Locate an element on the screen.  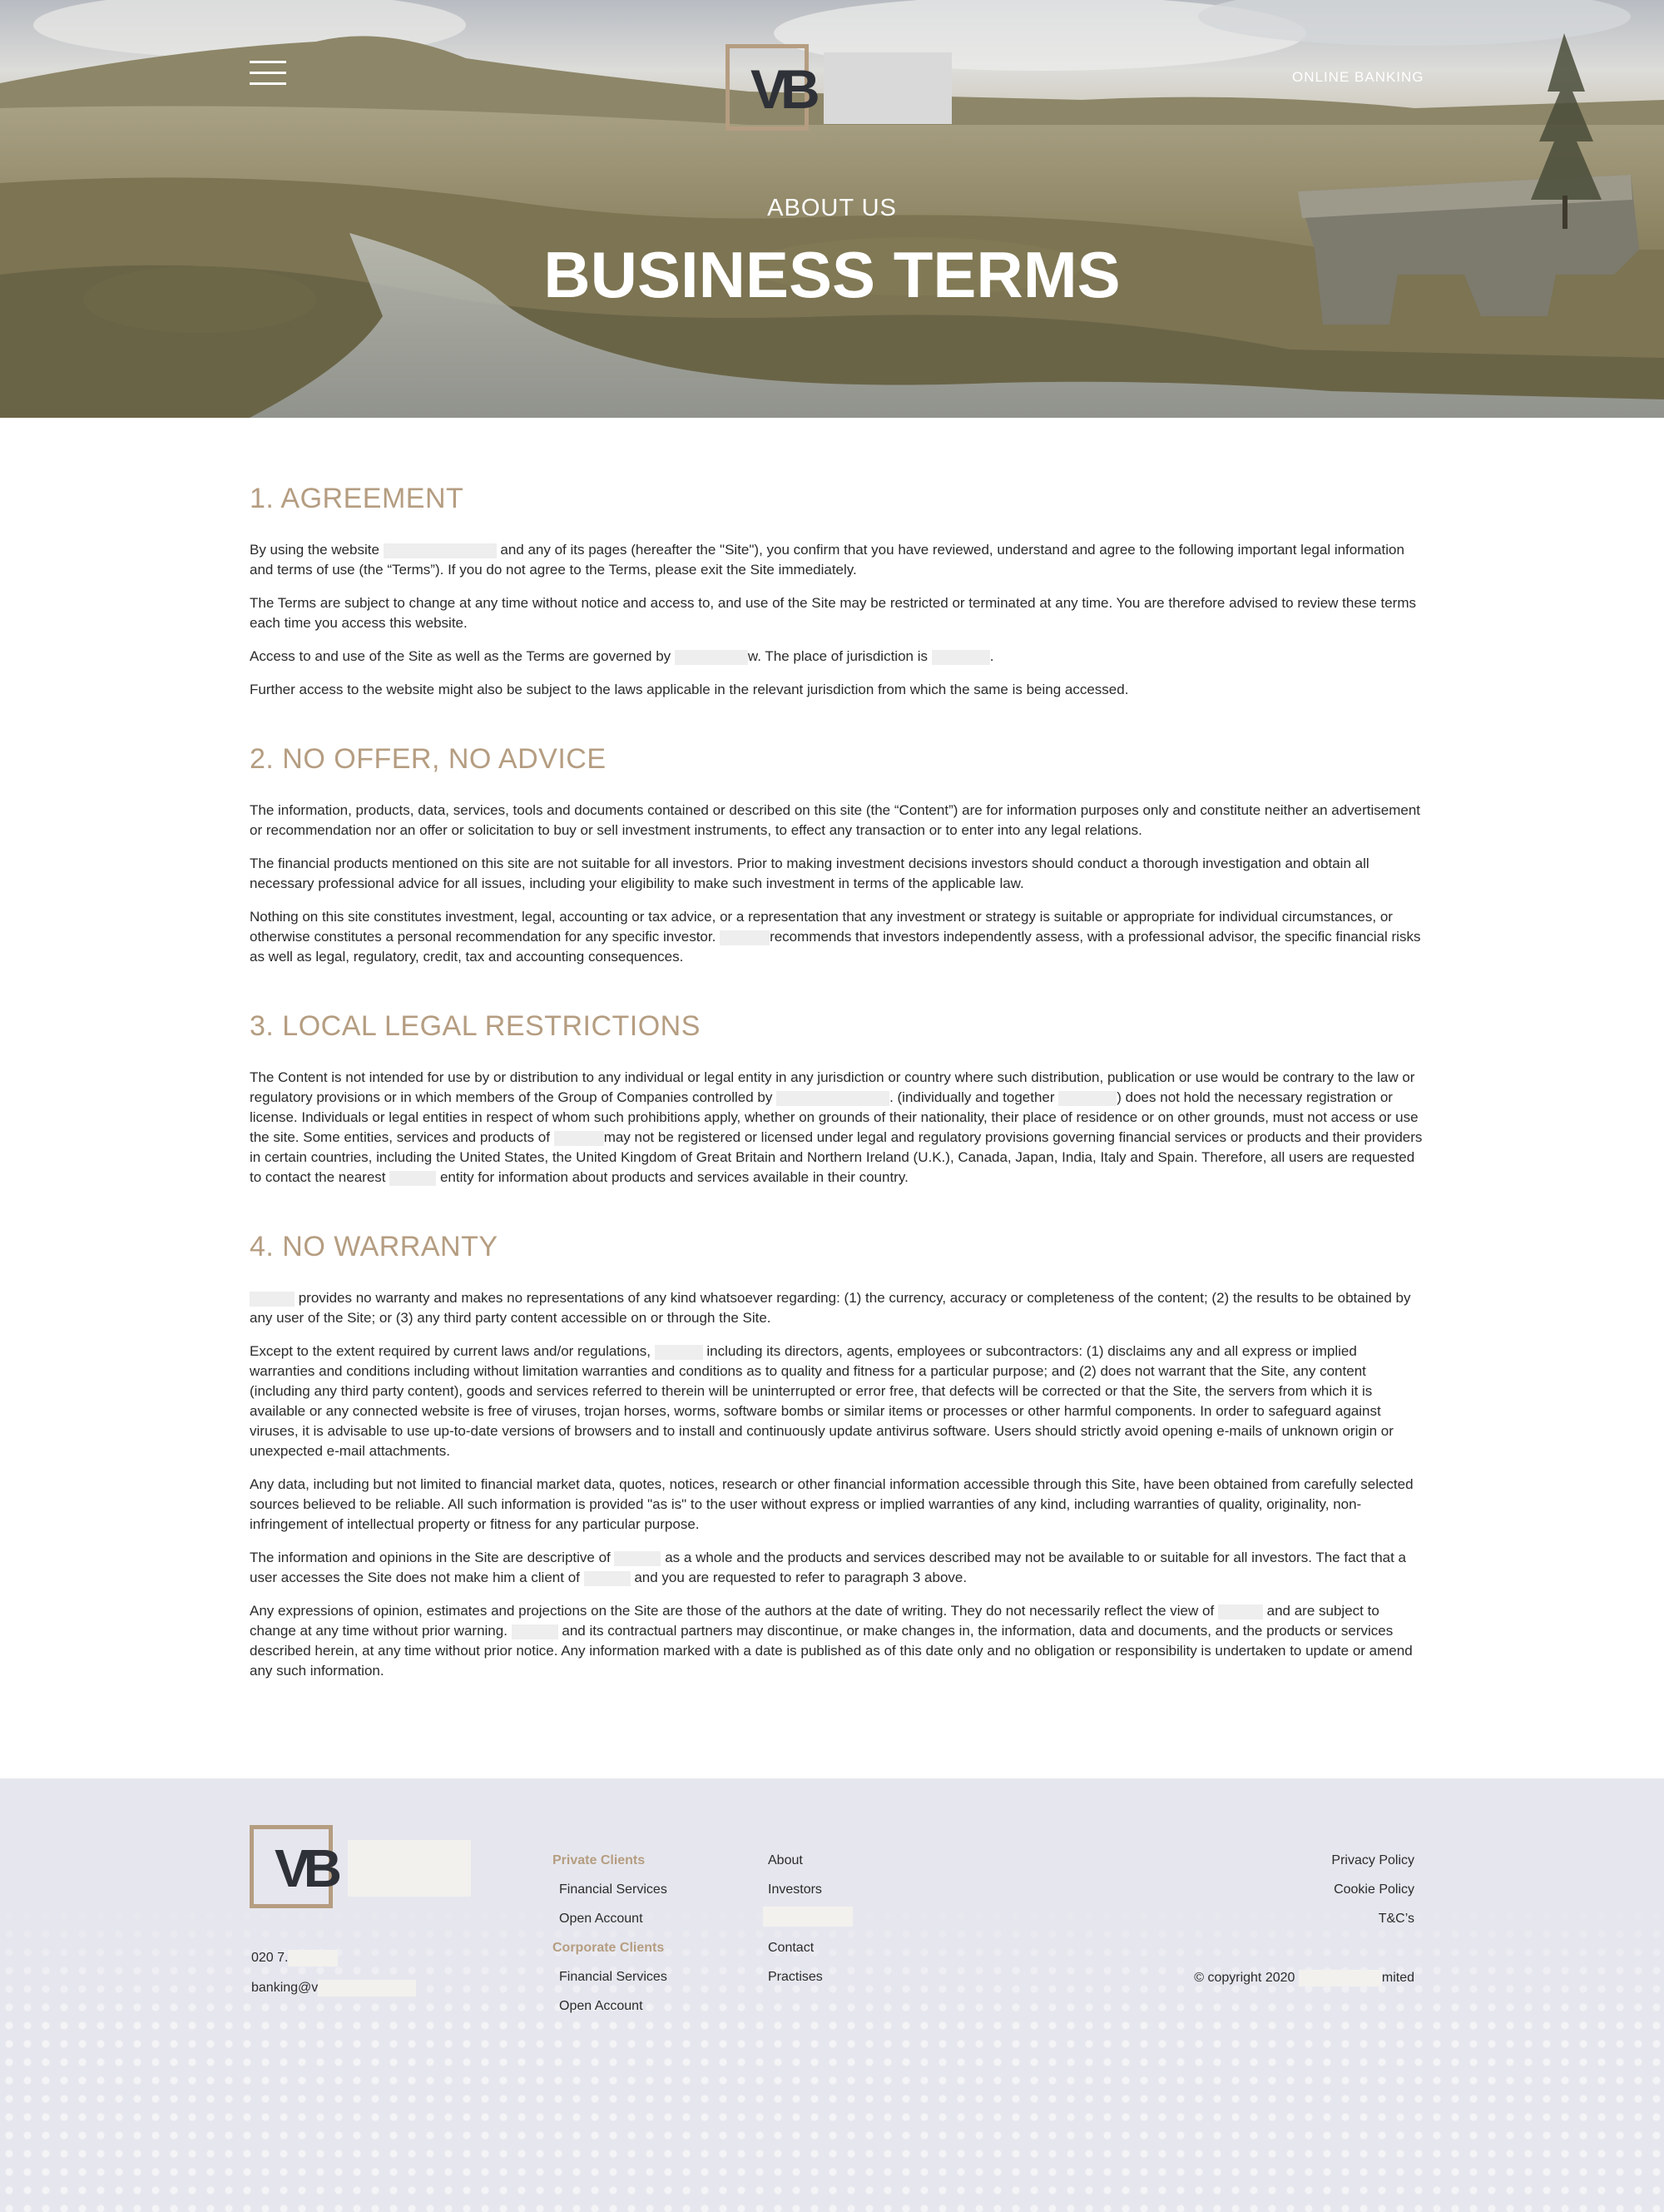
footer-privacy-policy-link: Privacy Policy is located at coordinates (1372, 1861).